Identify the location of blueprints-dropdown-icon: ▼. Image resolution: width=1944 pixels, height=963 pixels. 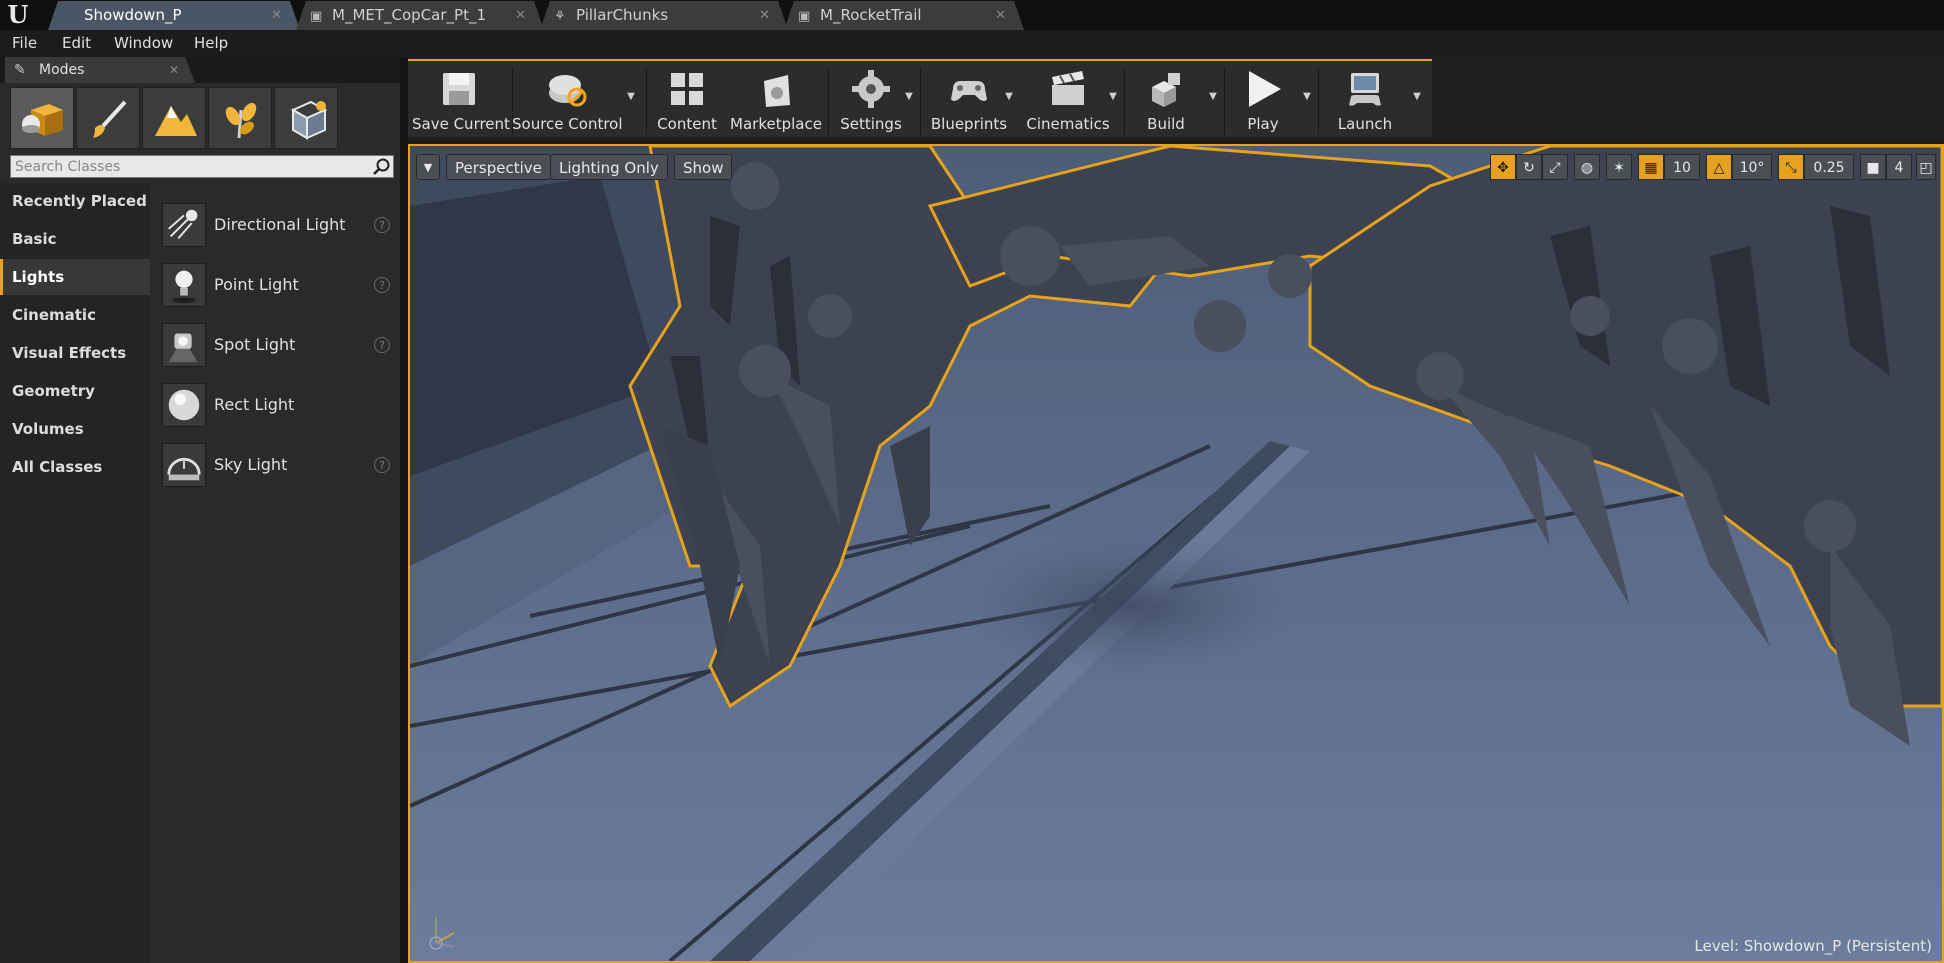
(1009, 96).